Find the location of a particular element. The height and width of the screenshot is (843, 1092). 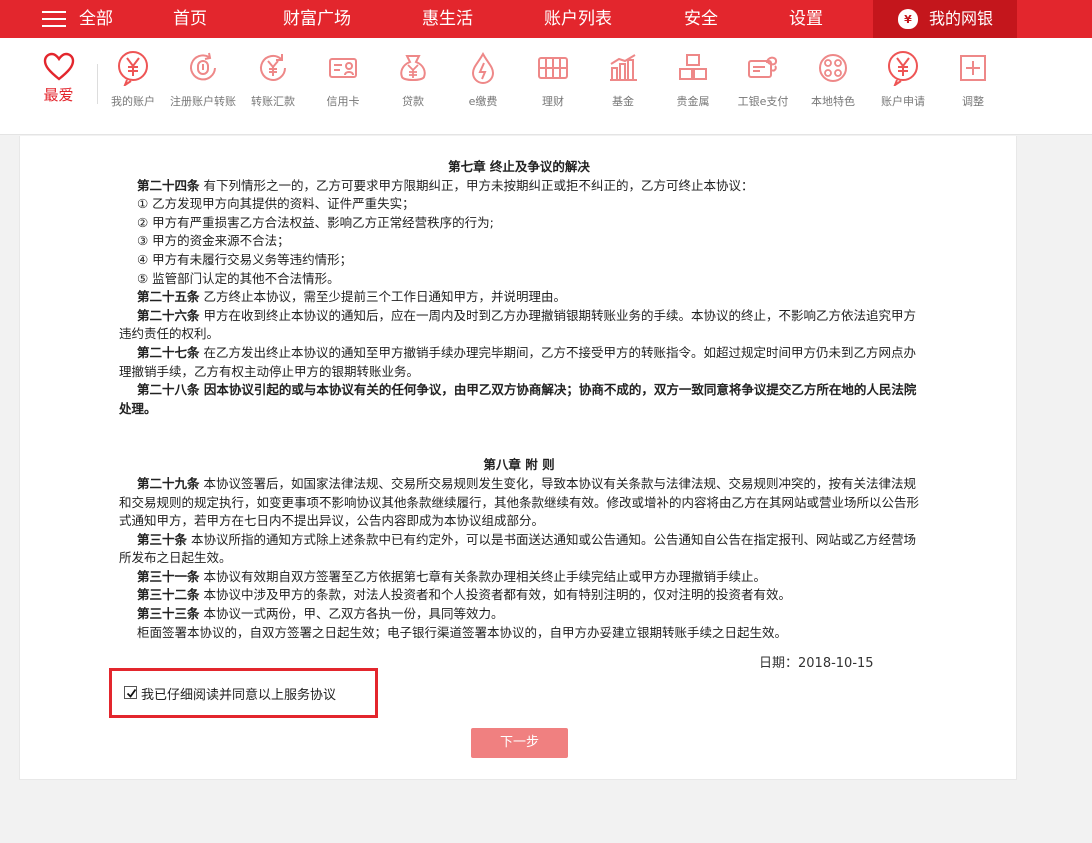

article-30-heading: 第三十条 is located at coordinates (162, 539).